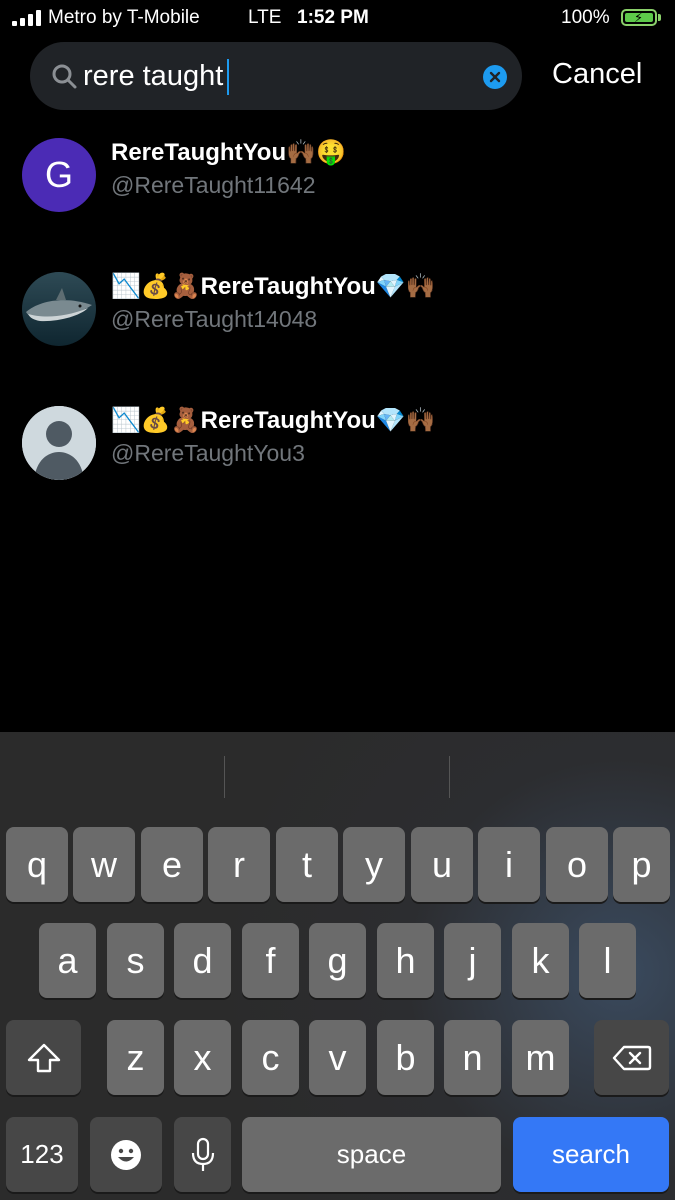 Image resolution: width=675 pixels, height=1200 pixels. I want to click on key-x: x, so click(202, 1057).